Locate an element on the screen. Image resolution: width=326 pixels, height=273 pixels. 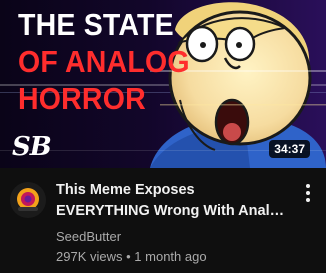
upload-age: 1 month ago is located at coordinates (170, 256).